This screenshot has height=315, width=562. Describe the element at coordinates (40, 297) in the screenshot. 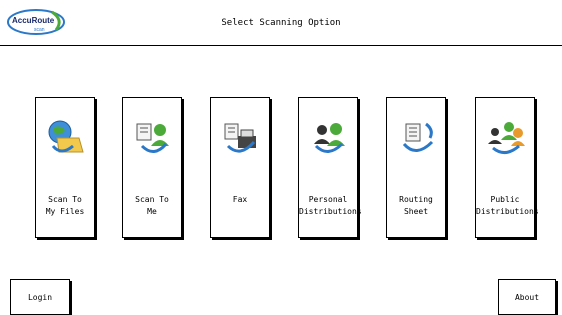

I see `login-button: Login` at that location.